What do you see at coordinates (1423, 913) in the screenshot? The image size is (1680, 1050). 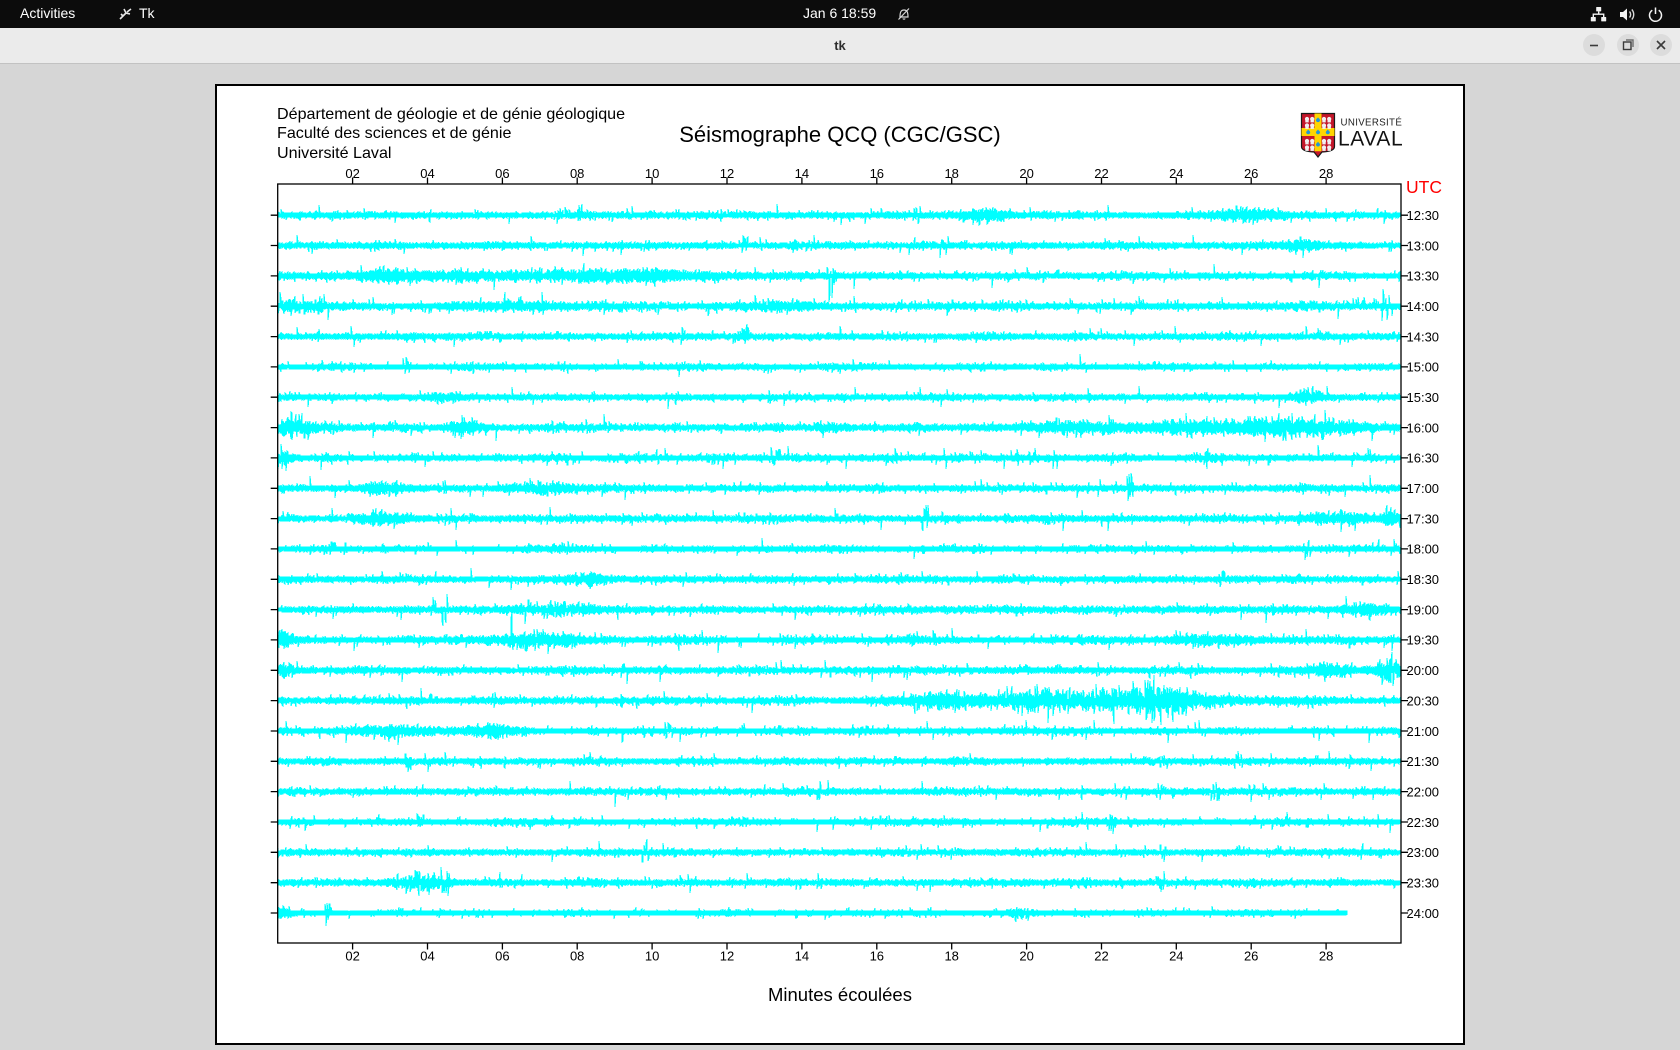 I see `svg-text: 24:00` at bounding box center [1423, 913].